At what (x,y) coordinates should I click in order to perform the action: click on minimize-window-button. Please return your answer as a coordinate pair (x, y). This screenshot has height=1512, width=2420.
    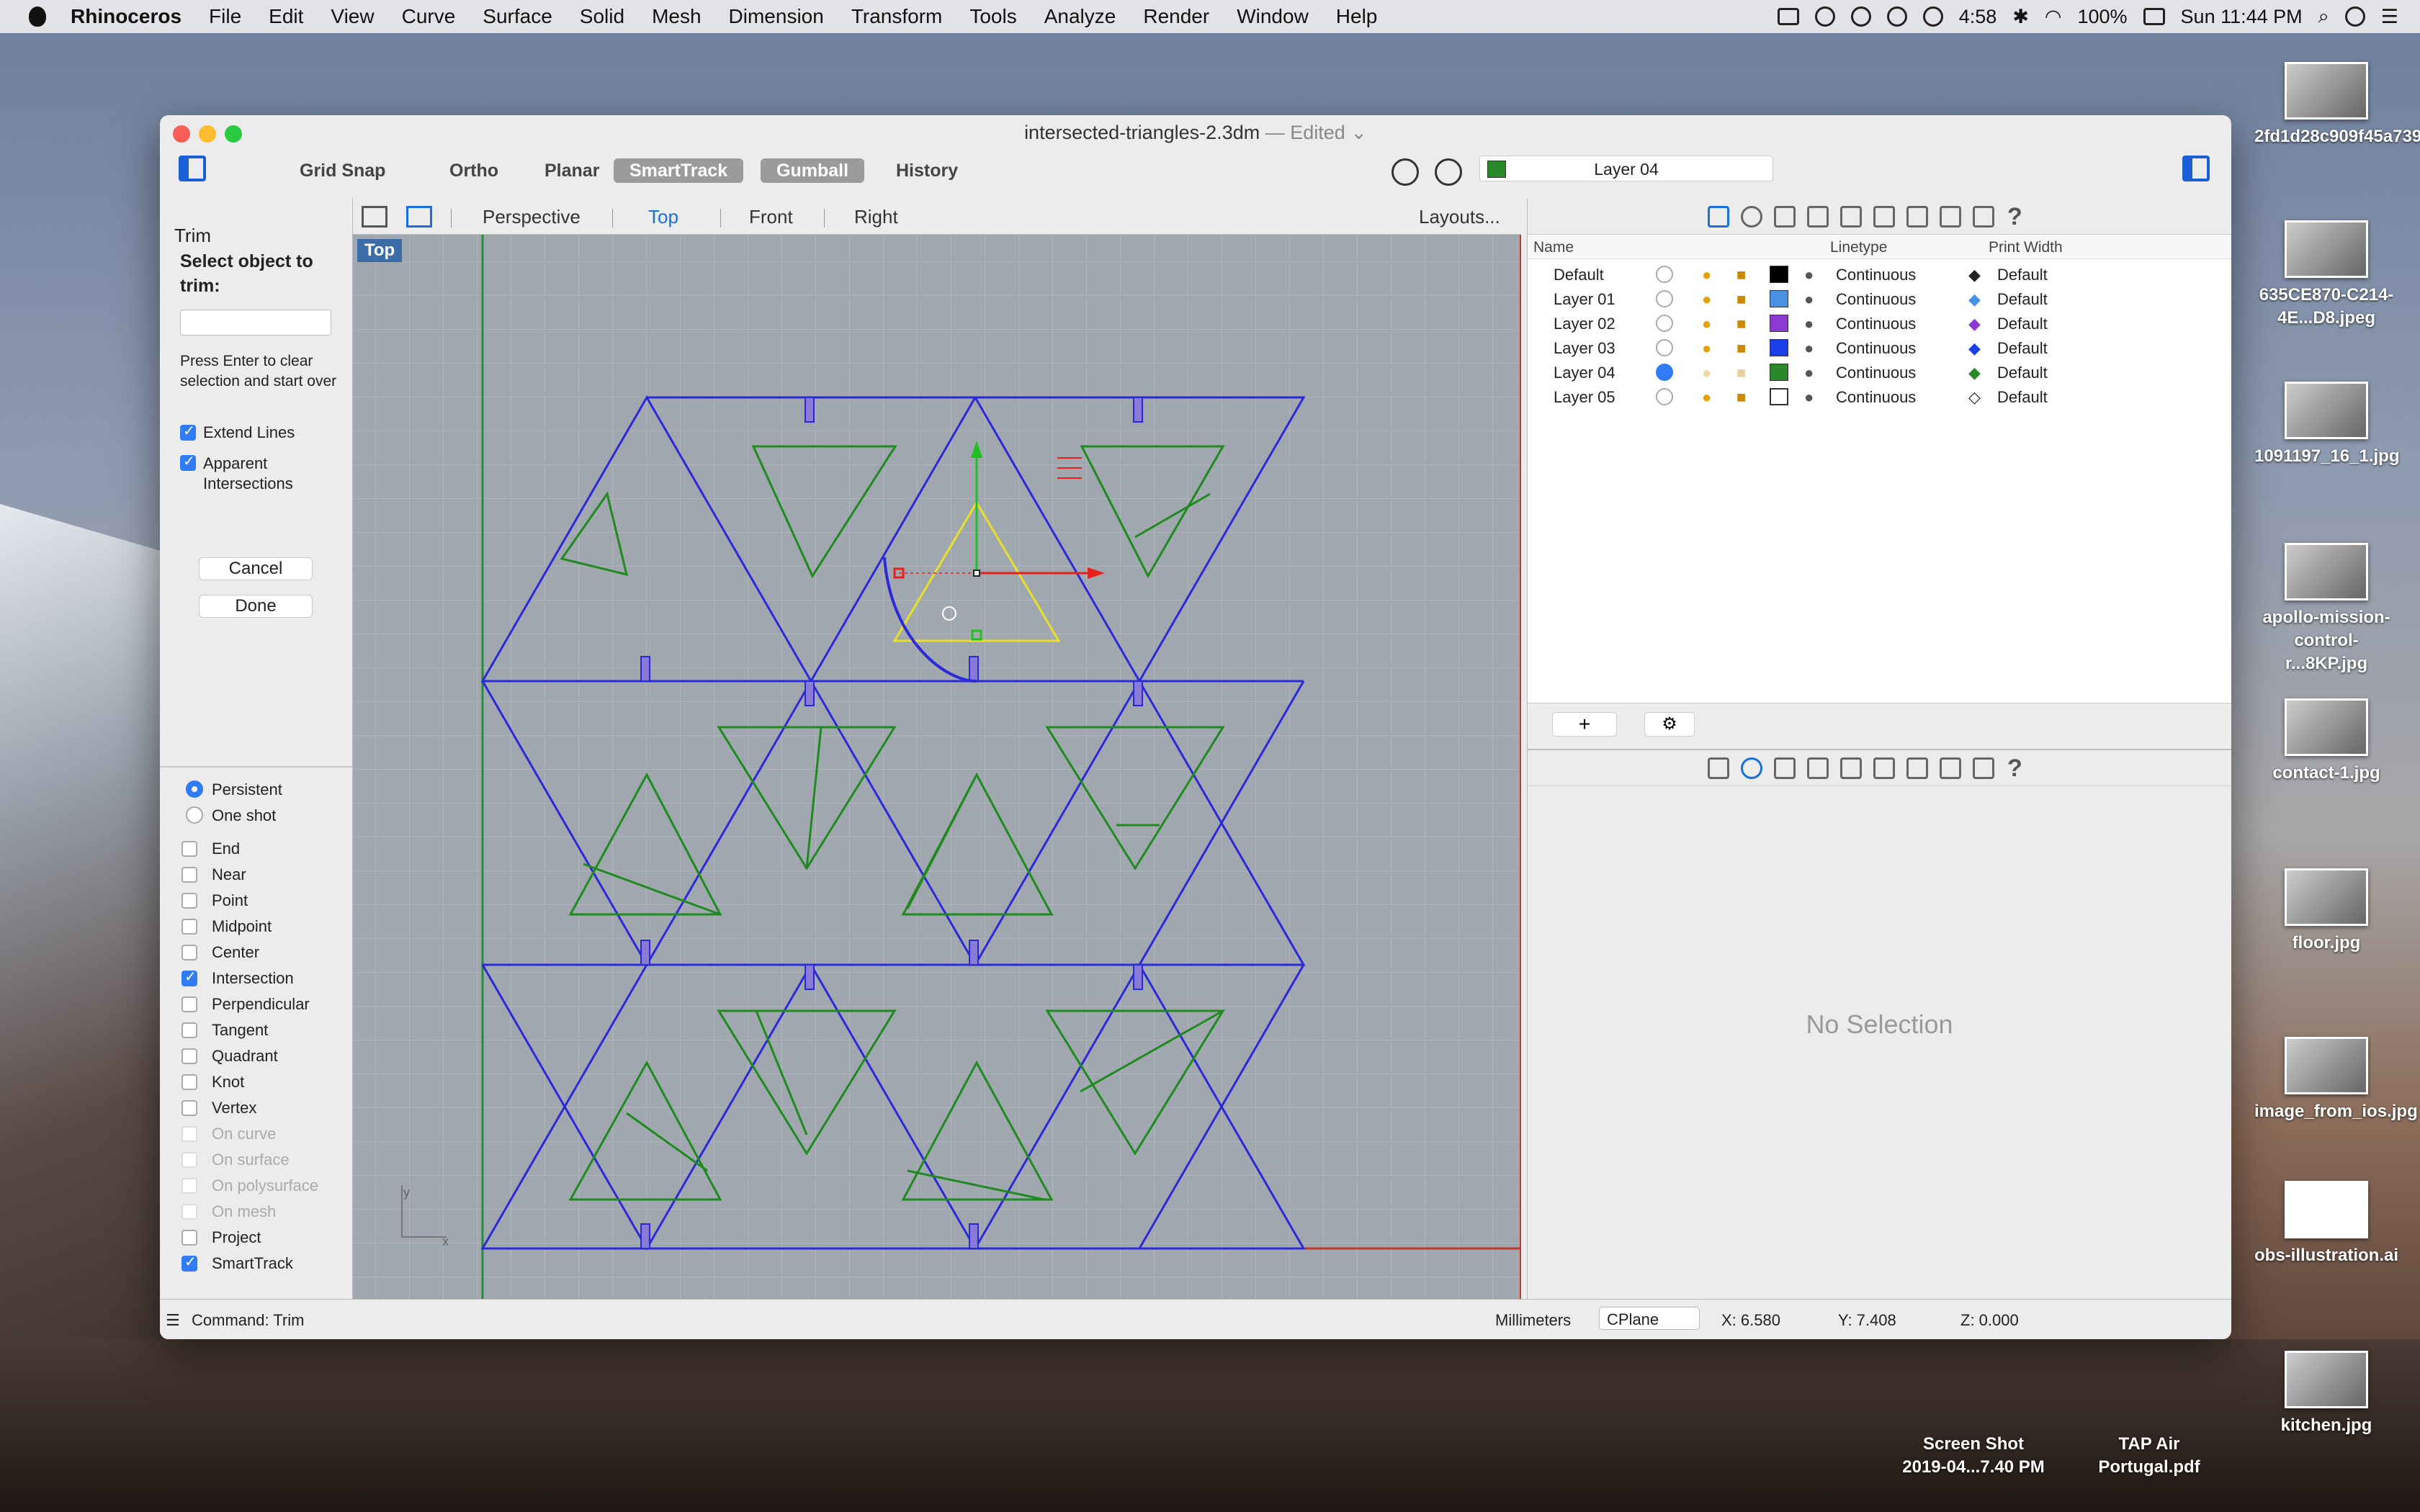
    Looking at the image, I should click on (207, 134).